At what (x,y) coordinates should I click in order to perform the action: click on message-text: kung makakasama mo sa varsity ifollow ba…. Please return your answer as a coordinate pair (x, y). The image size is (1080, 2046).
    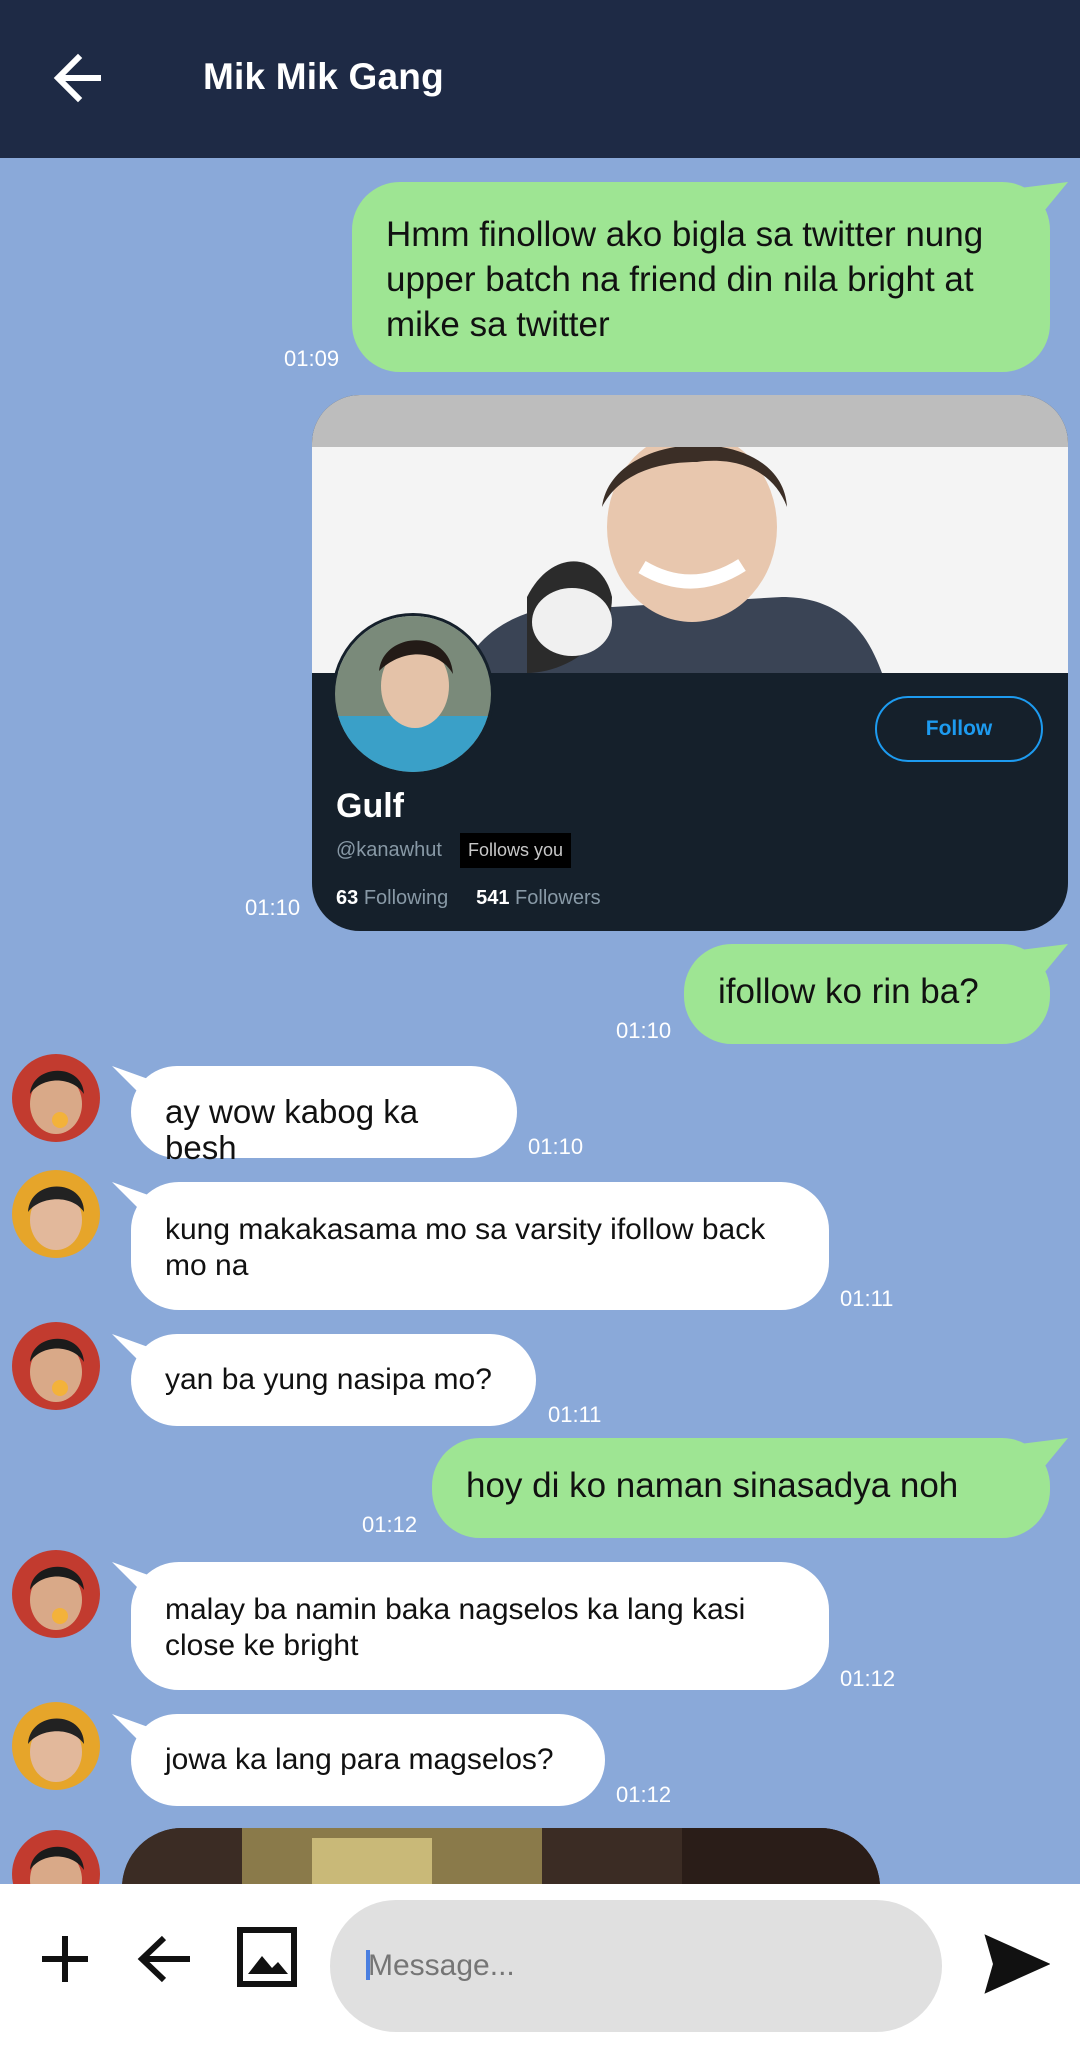
    Looking at the image, I should click on (465, 1247).